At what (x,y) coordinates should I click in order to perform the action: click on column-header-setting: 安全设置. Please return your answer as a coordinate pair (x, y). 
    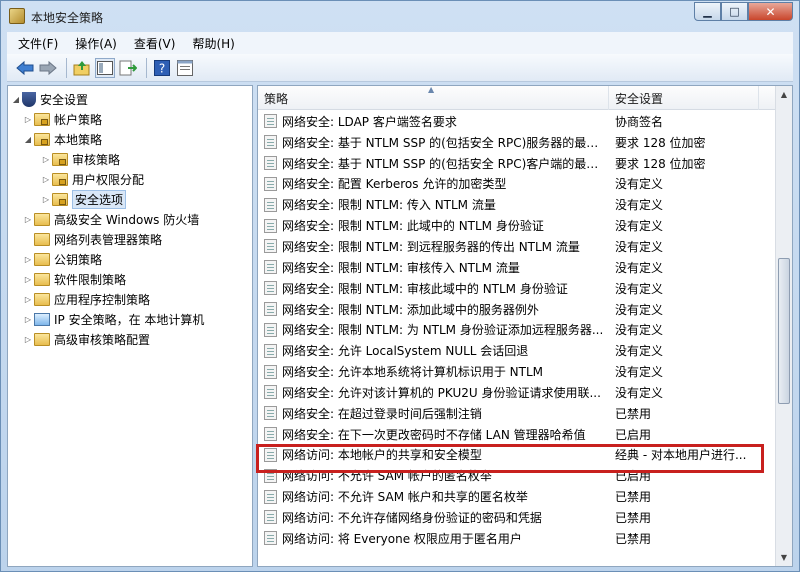
    Looking at the image, I should click on (684, 98).